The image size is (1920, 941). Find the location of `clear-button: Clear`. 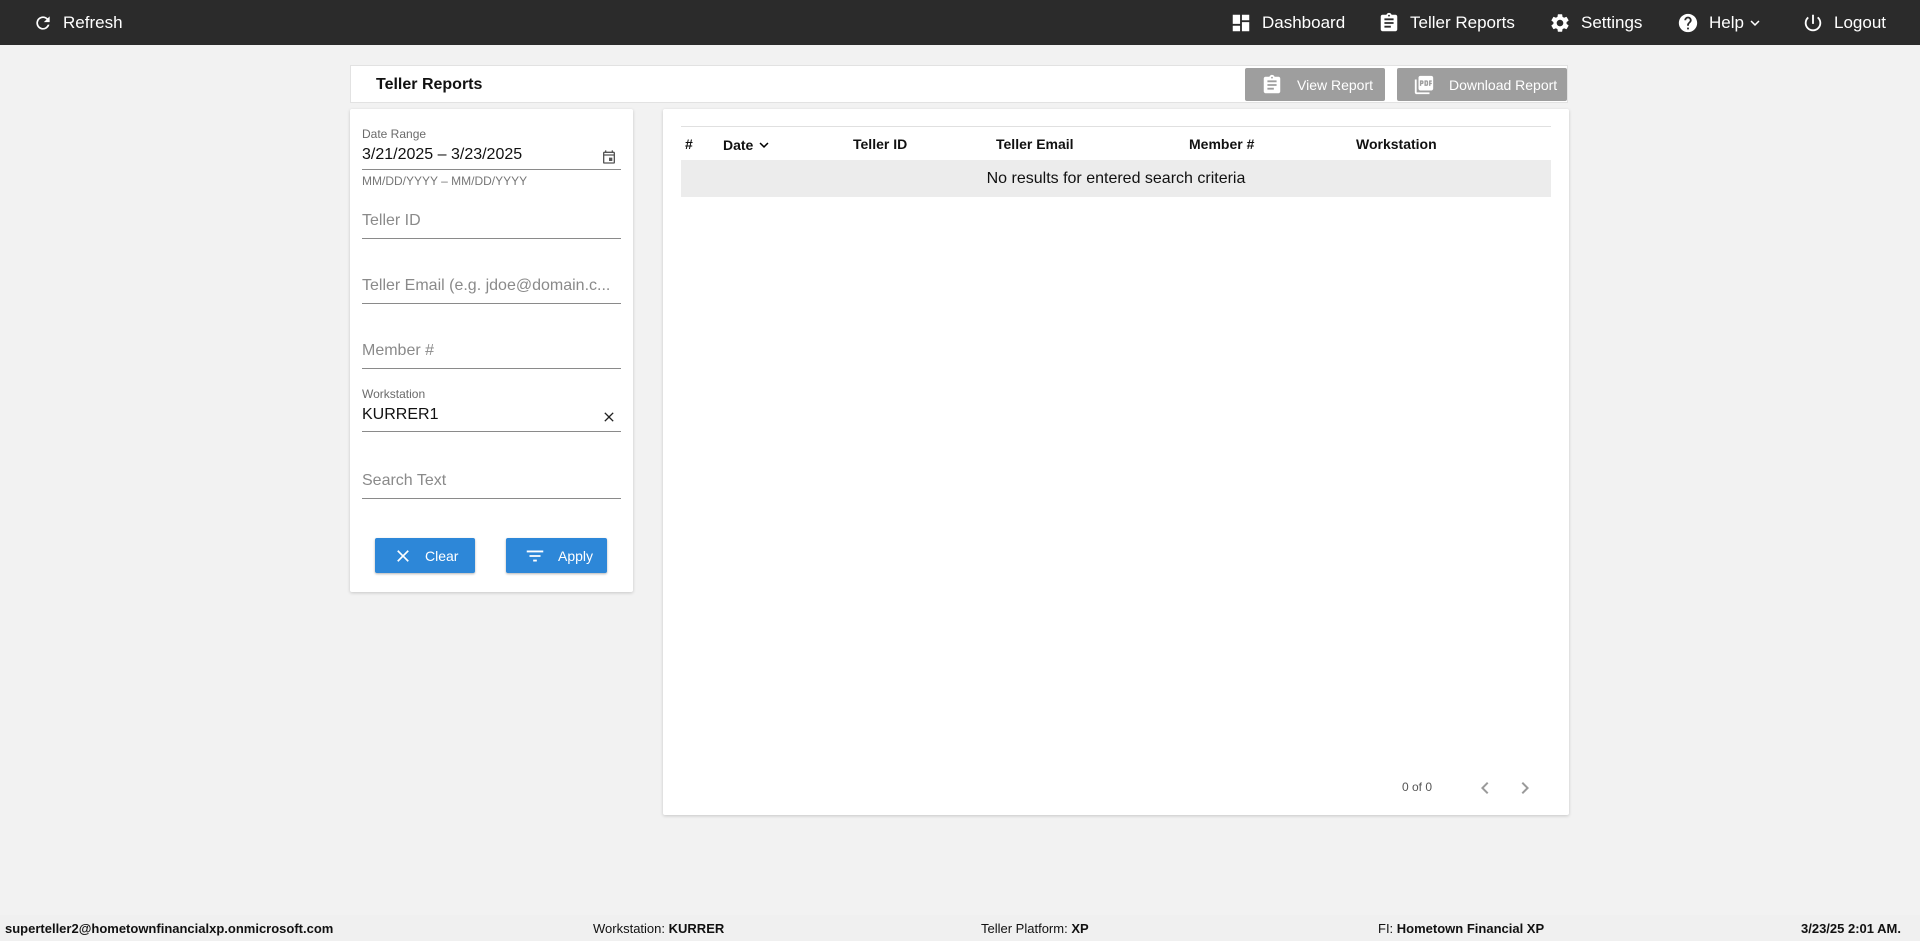

clear-button: Clear is located at coordinates (425, 555).